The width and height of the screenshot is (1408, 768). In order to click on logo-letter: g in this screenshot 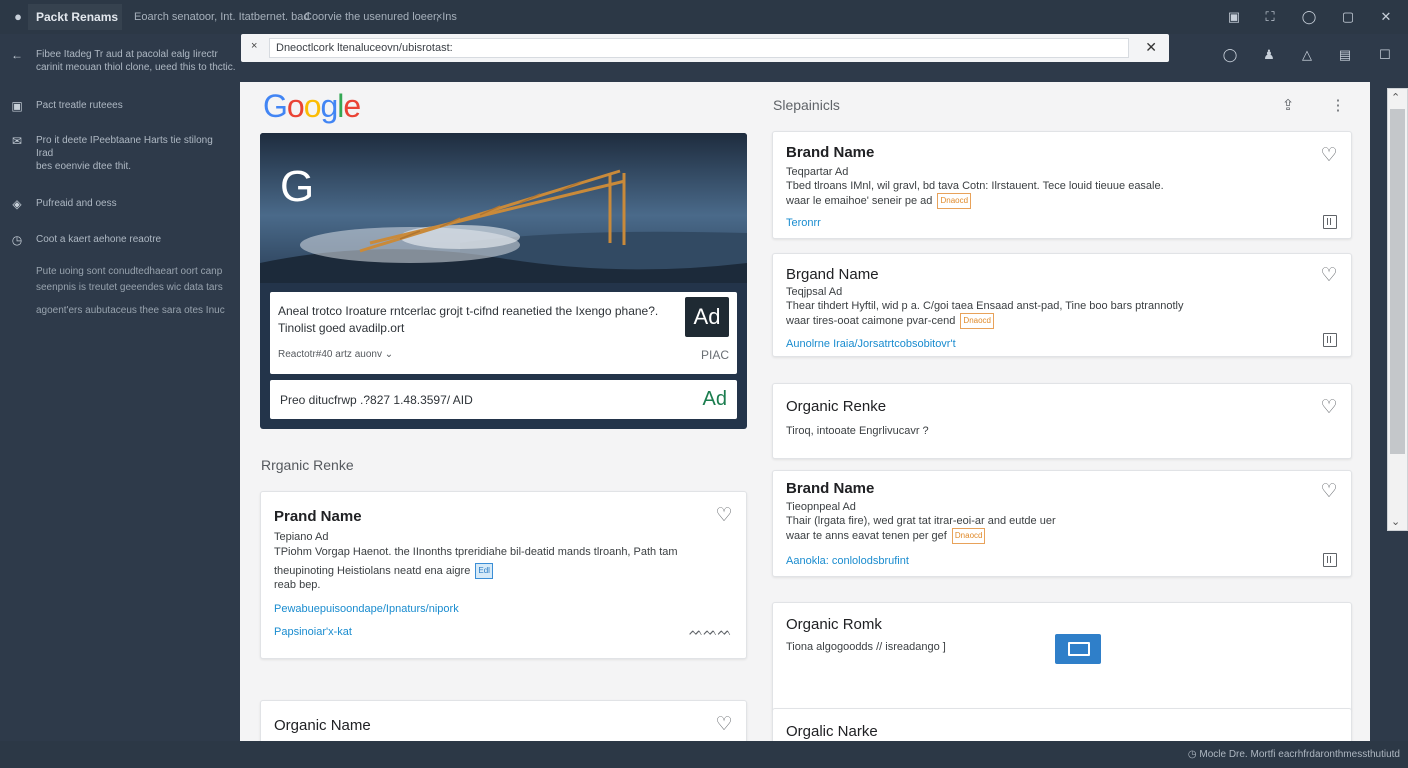, I will do `click(329, 106)`.